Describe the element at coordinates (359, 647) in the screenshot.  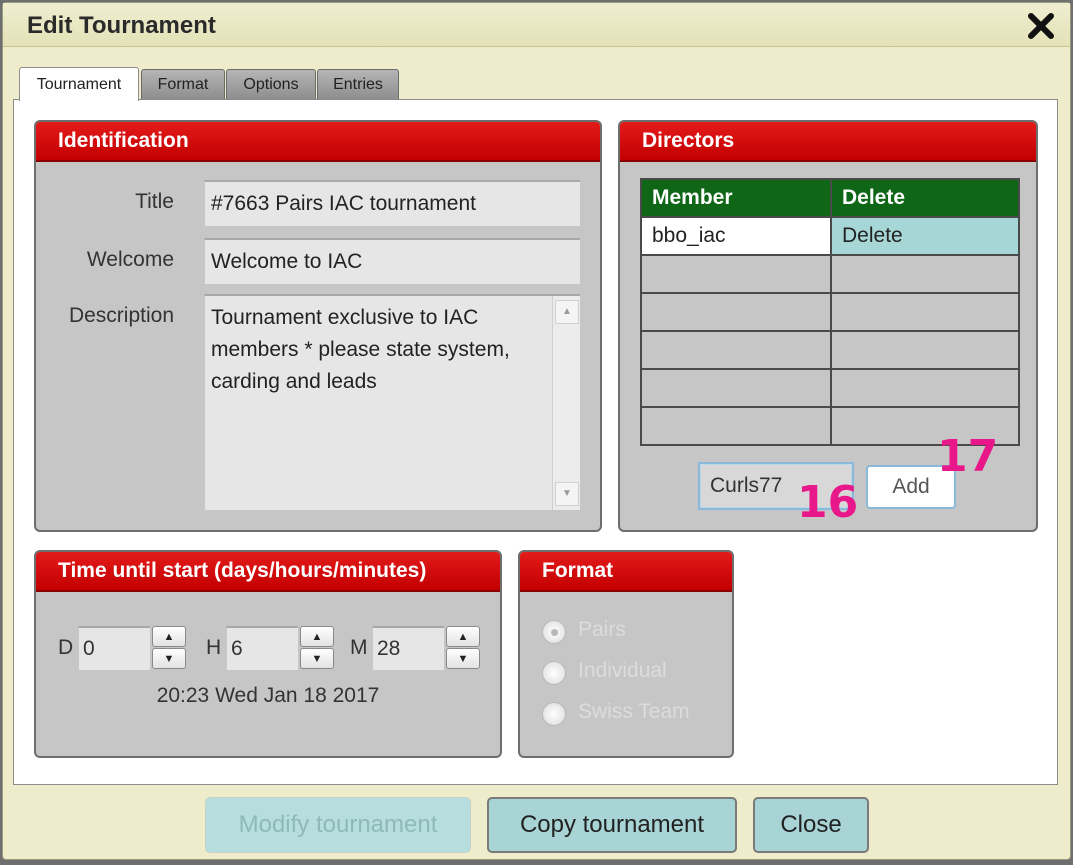
I see `minutes-label: M` at that location.